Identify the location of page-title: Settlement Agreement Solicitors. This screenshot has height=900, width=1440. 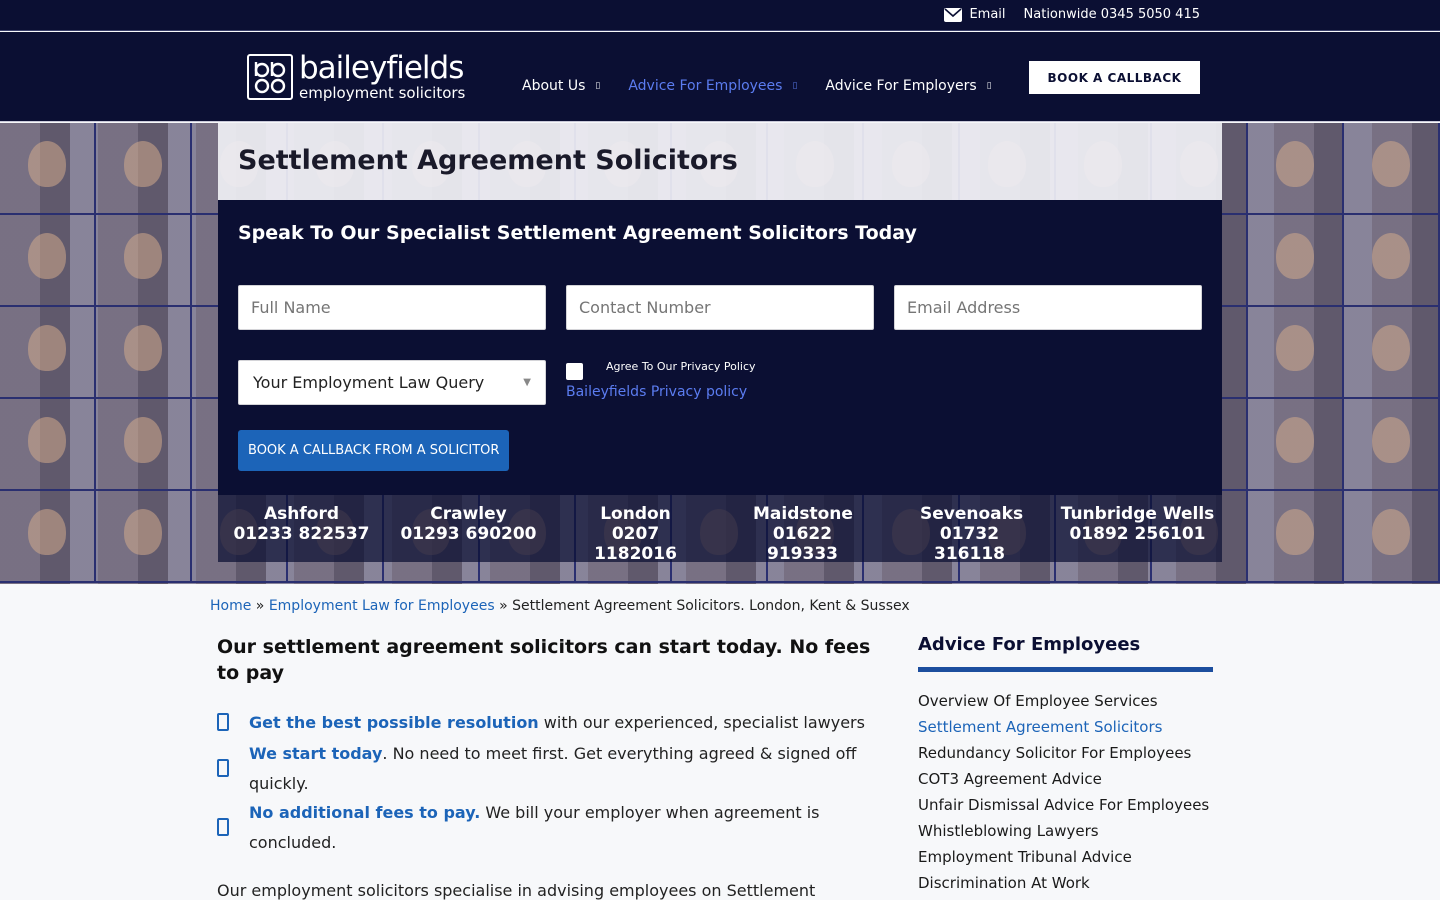
(488, 160).